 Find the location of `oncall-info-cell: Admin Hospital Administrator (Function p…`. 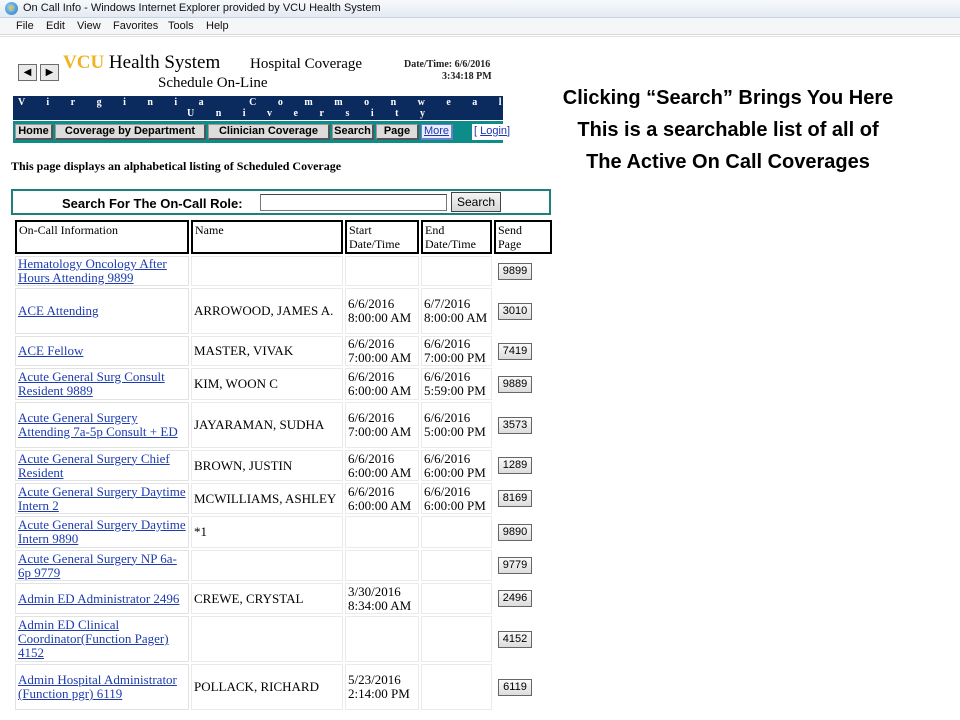

oncall-info-cell: Admin Hospital Administrator (Function p… is located at coordinates (102, 687).